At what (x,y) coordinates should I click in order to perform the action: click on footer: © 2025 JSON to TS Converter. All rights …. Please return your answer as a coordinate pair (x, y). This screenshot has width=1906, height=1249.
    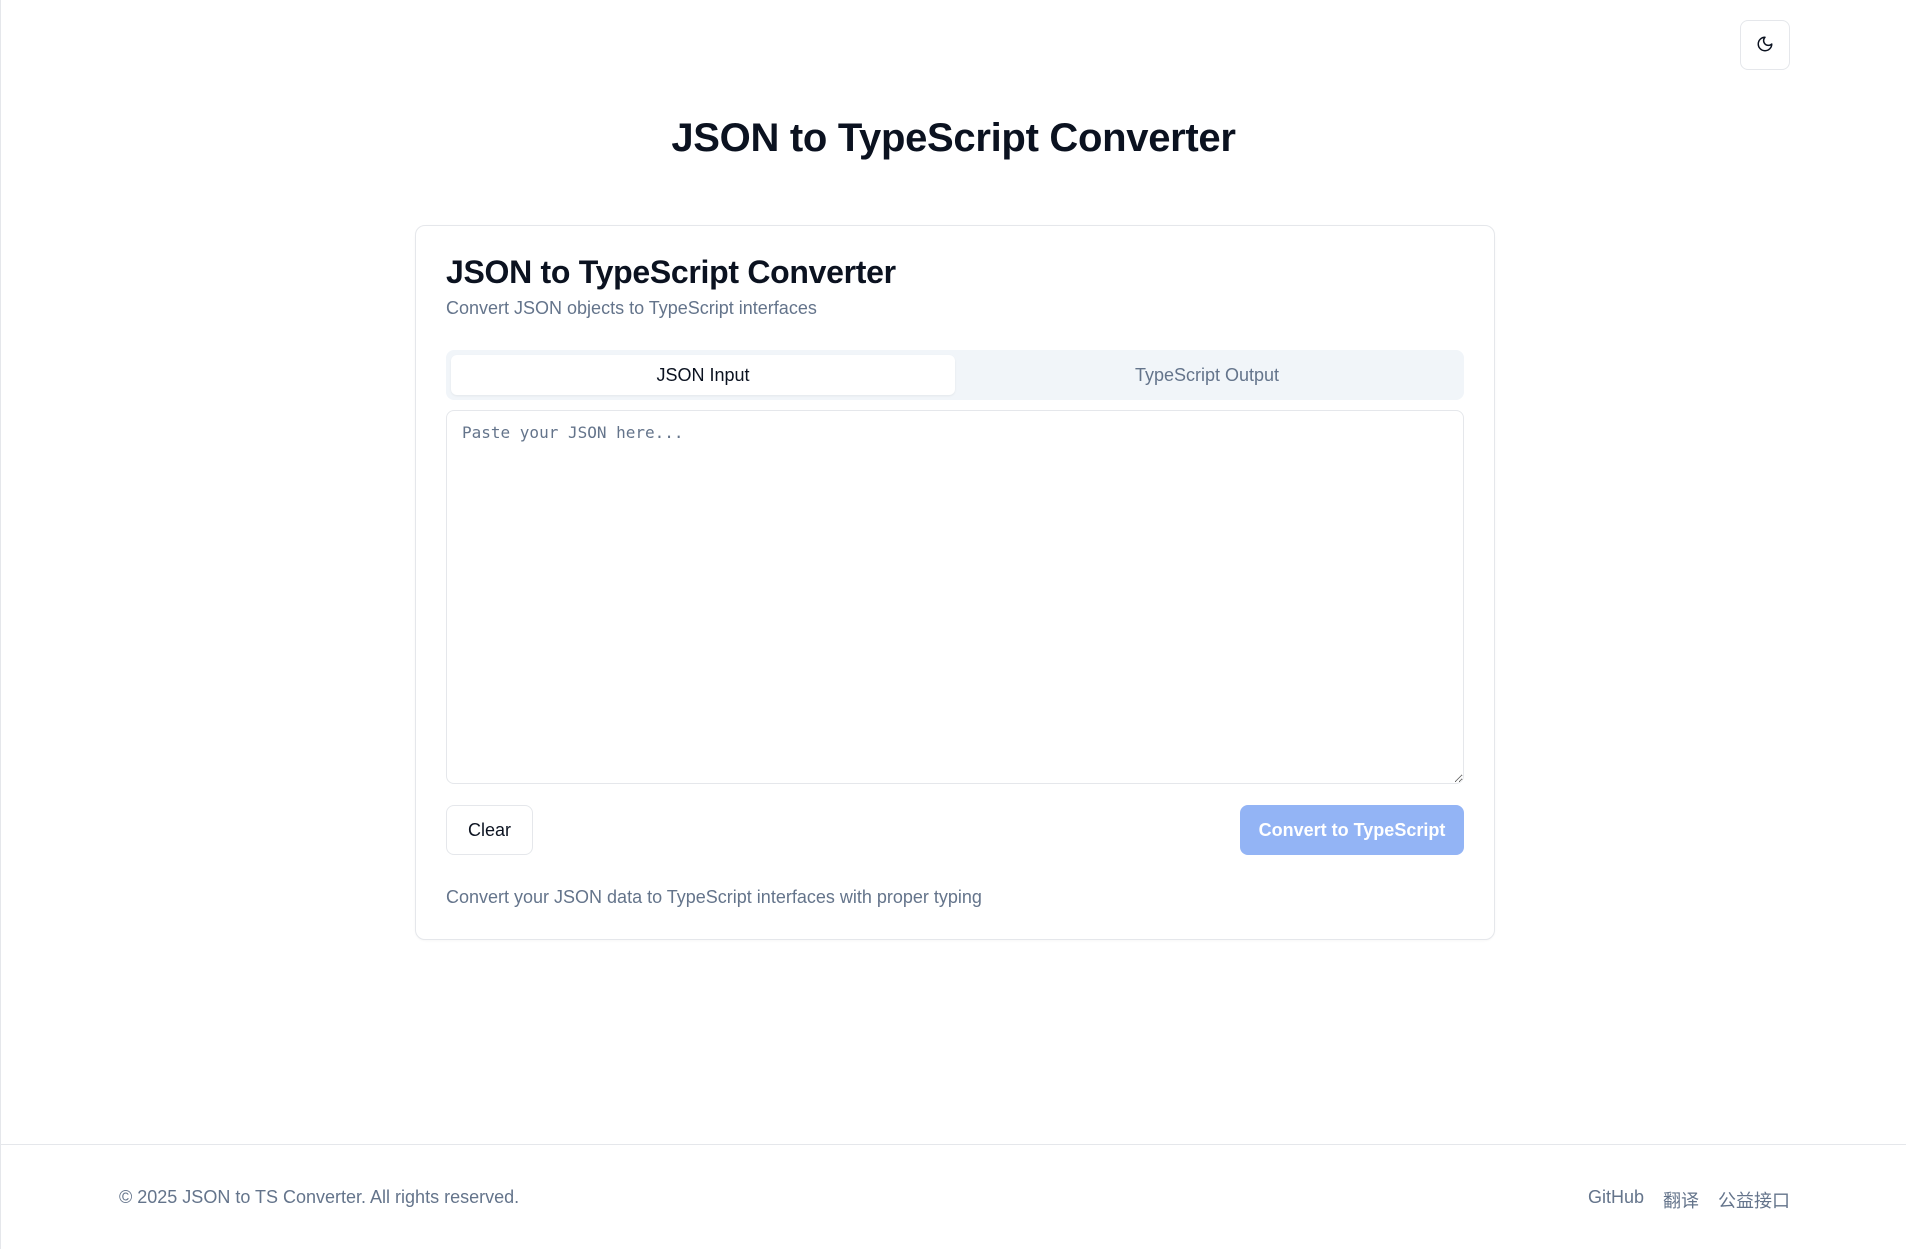
    Looking at the image, I should click on (953, 1196).